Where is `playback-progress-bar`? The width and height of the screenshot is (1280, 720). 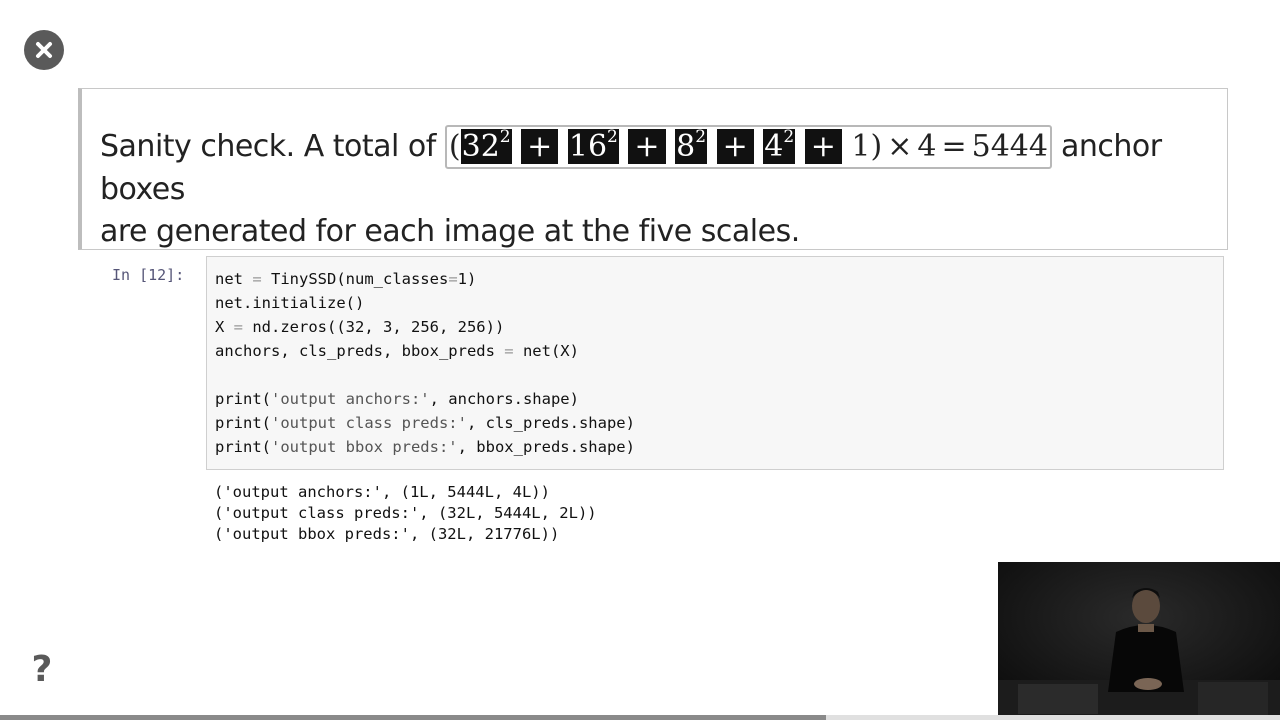
playback-progress-bar is located at coordinates (640, 717).